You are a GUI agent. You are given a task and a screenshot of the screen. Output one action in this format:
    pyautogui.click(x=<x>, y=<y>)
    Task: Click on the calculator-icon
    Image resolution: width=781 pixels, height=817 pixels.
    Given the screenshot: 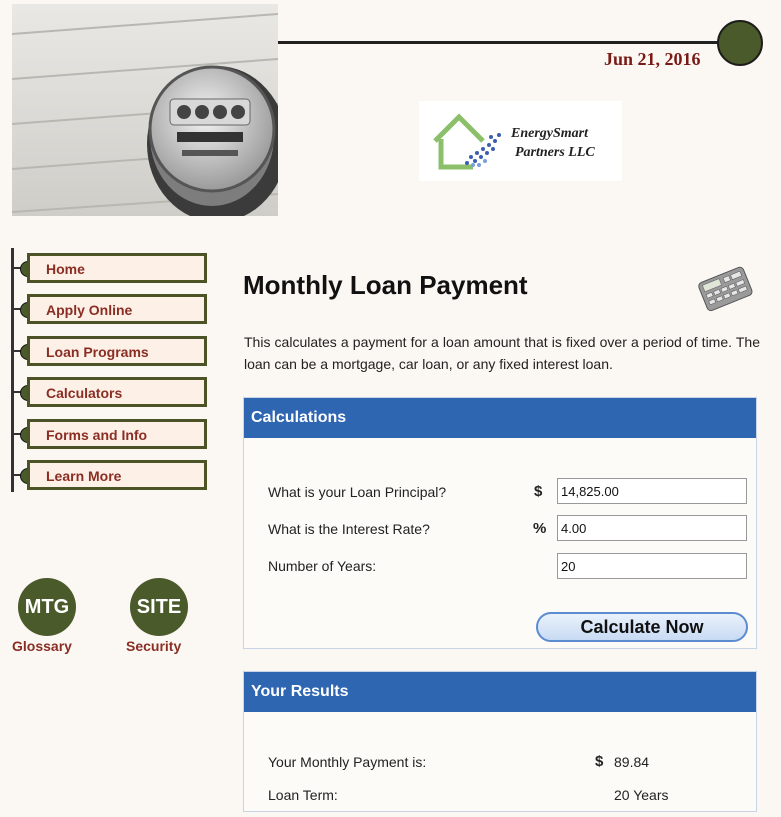 What is the action you would take?
    pyautogui.click(x=725, y=289)
    